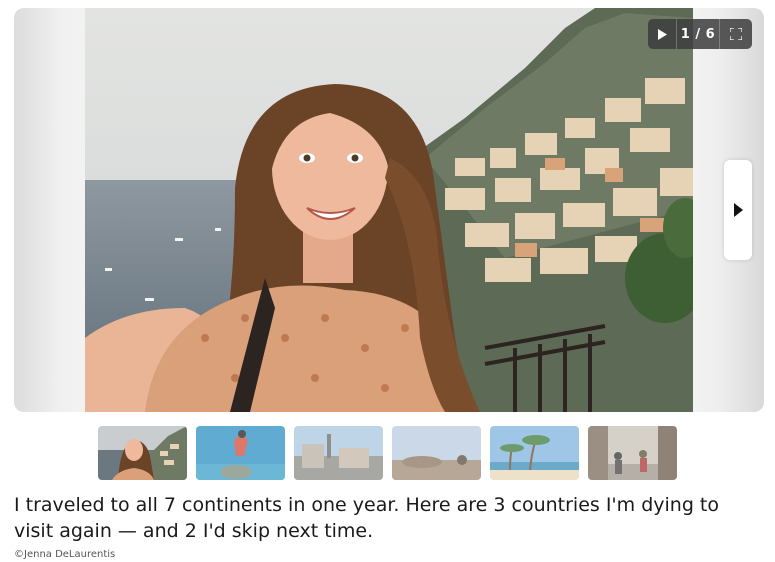  I want to click on fullscreen-icon, so click(736, 34).